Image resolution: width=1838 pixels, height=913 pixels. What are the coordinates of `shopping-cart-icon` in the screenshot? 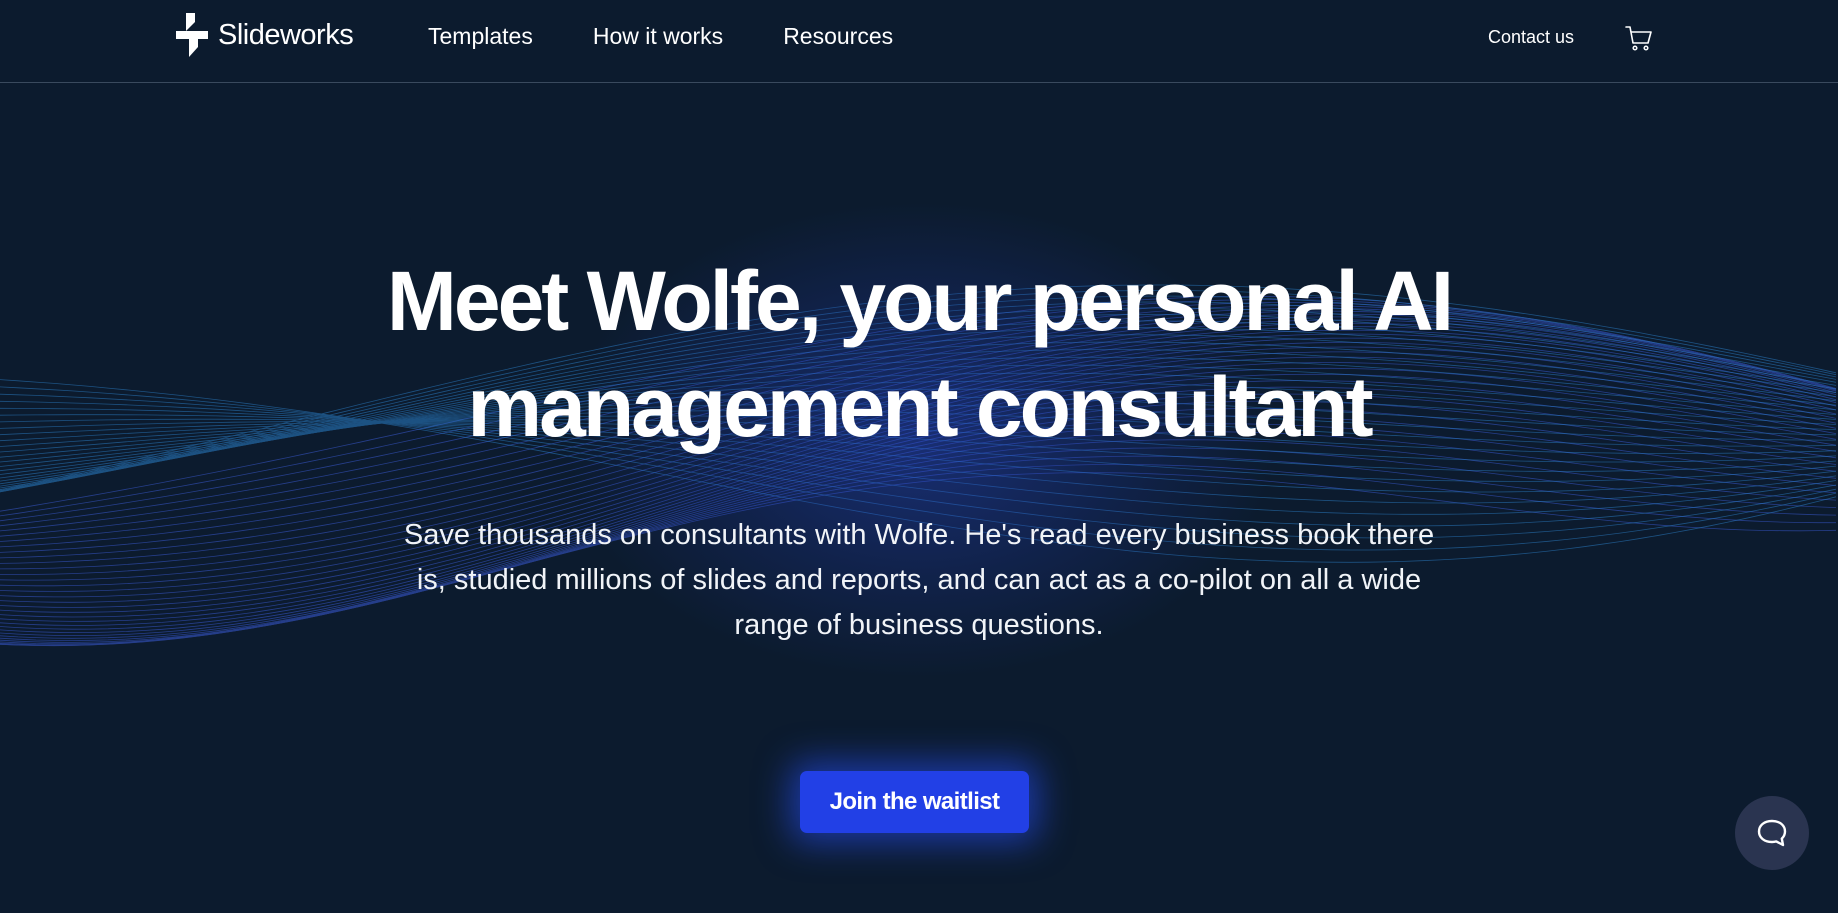 It's located at (1639, 38).